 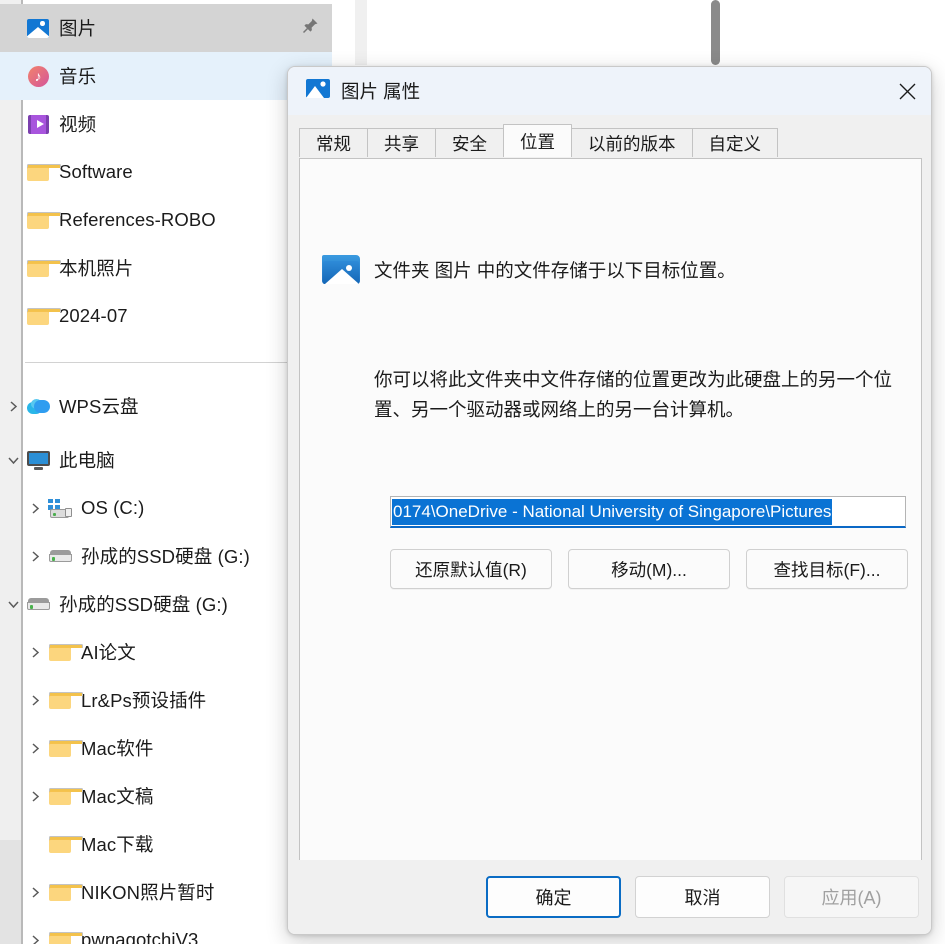 What do you see at coordinates (537, 140) in the screenshot?
I see `tab-3: 位置` at bounding box center [537, 140].